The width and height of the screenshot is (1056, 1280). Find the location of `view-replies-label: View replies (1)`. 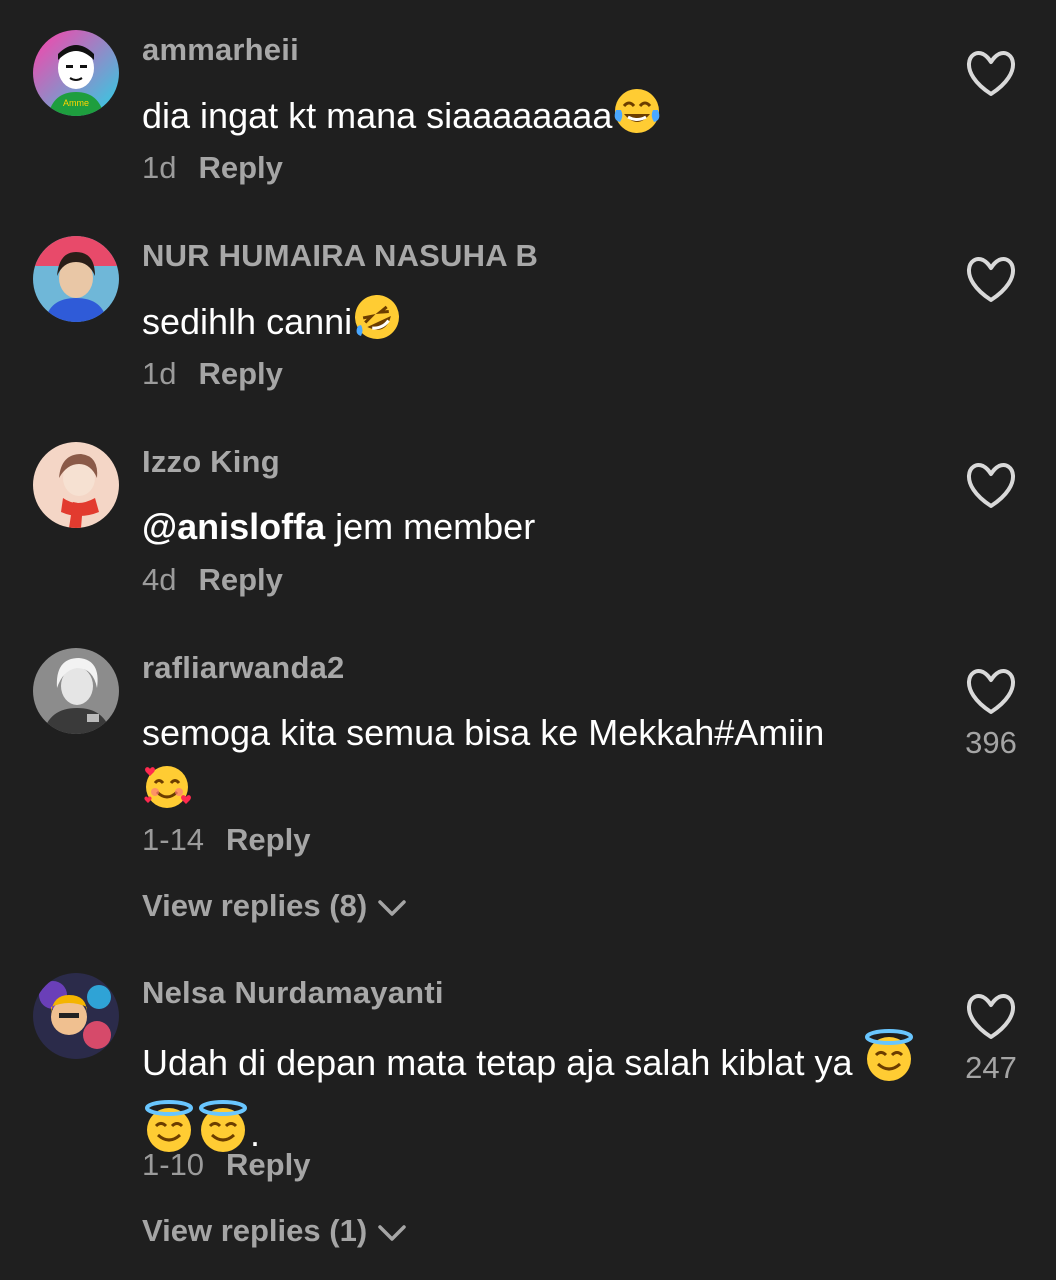

view-replies-label: View replies (1) is located at coordinates (255, 1230).